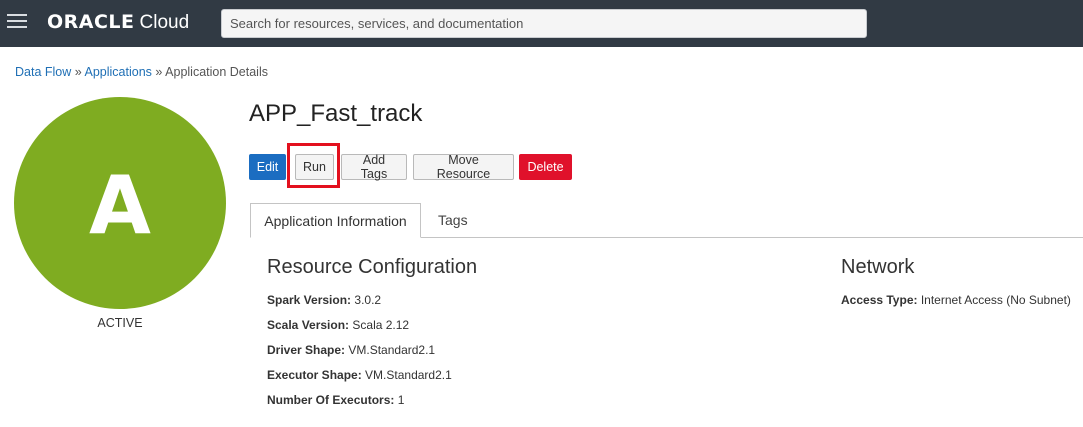 This screenshot has width=1083, height=427. Describe the element at coordinates (314, 375) in the screenshot. I see `field-label: Executor Shape:` at that location.